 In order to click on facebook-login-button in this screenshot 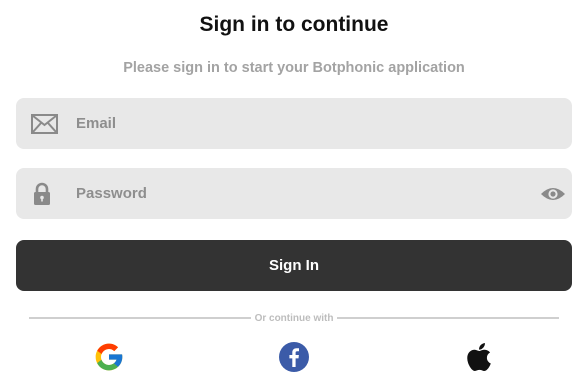, I will do `click(294, 359)`.